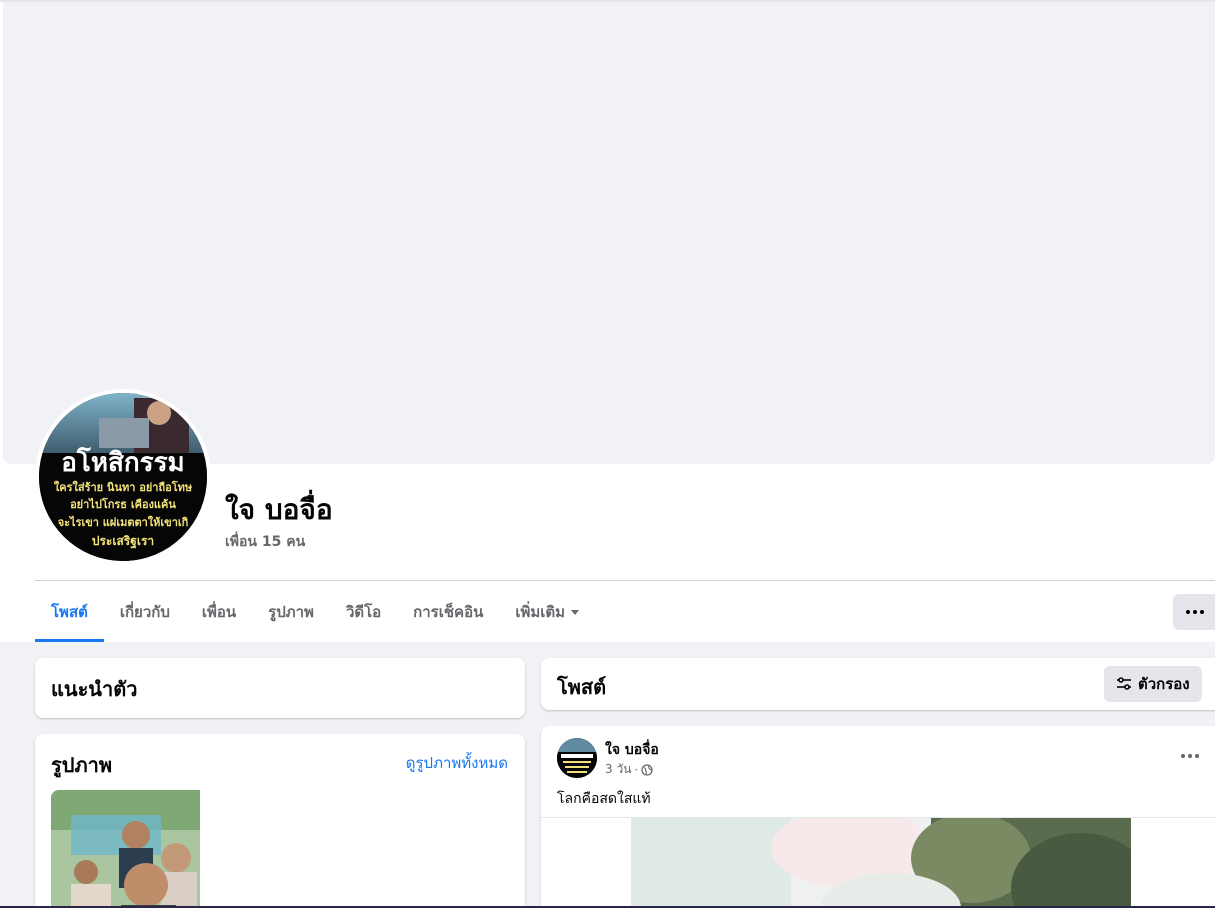  I want to click on photos-card: รูปภาพ ดูรูปภาพทั้งหมด, so click(280, 821).